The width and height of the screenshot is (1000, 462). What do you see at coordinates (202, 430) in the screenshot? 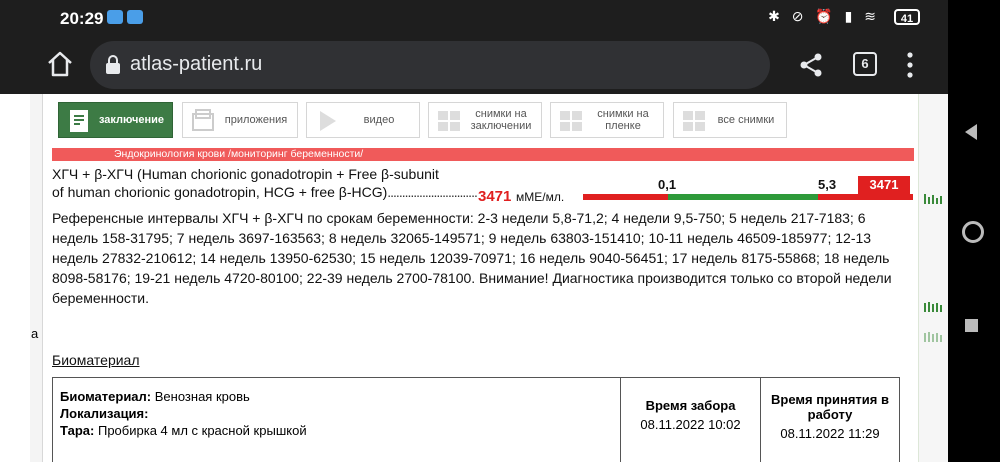
I see `container-value: Пробирка 4 мл с красной крышкой` at bounding box center [202, 430].